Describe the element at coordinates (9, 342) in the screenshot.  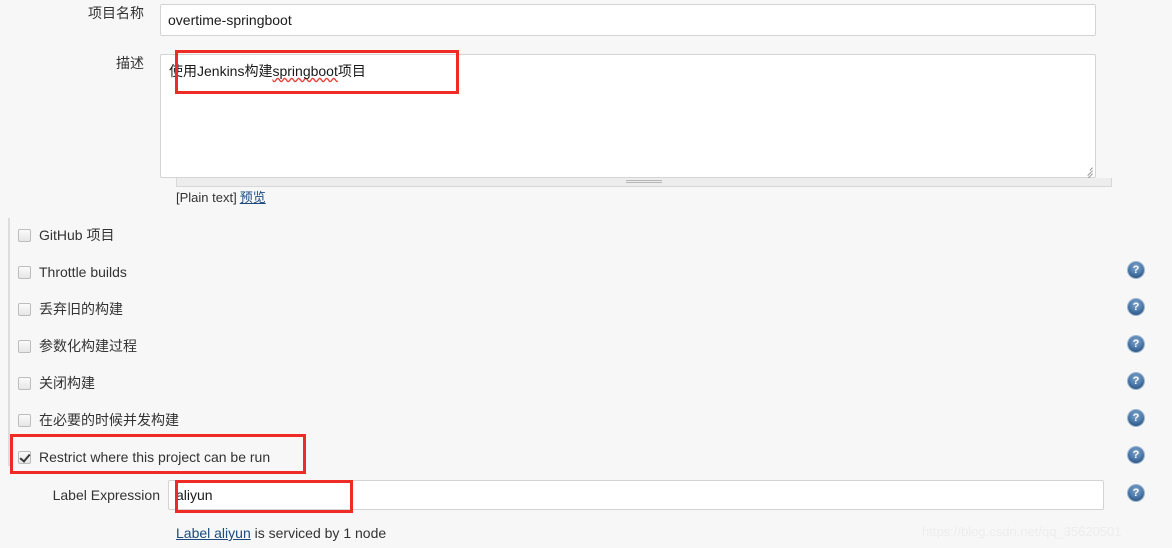
I see `section-divider` at that location.